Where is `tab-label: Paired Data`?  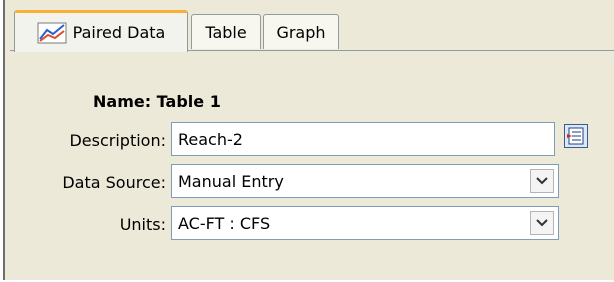
tab-label: Paired Data is located at coordinates (119, 32).